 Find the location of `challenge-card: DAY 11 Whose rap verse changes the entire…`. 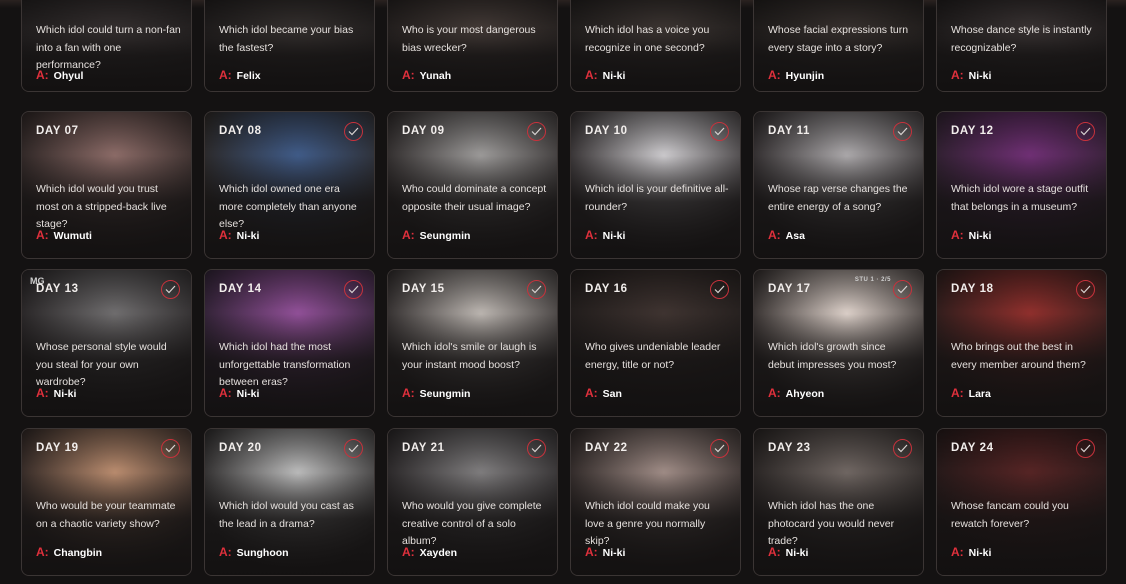

challenge-card: DAY 11 Whose rap verse changes the entire… is located at coordinates (838, 185).